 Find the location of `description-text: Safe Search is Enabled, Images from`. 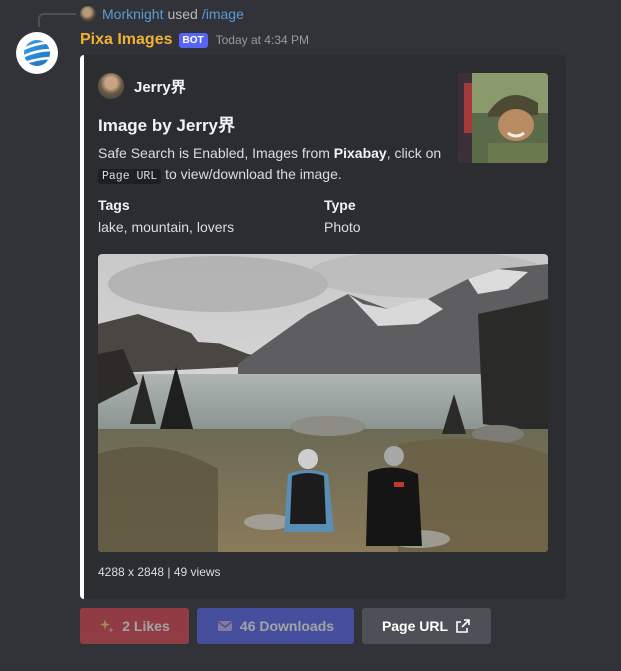

description-text: Safe Search is Enabled, Images from is located at coordinates (216, 153).